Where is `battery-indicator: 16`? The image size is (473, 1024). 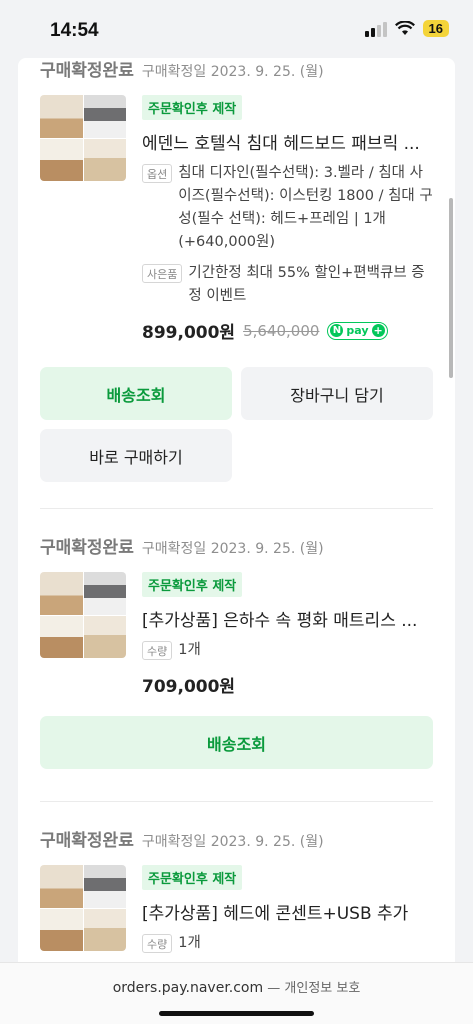 battery-indicator: 16 is located at coordinates (435, 28).